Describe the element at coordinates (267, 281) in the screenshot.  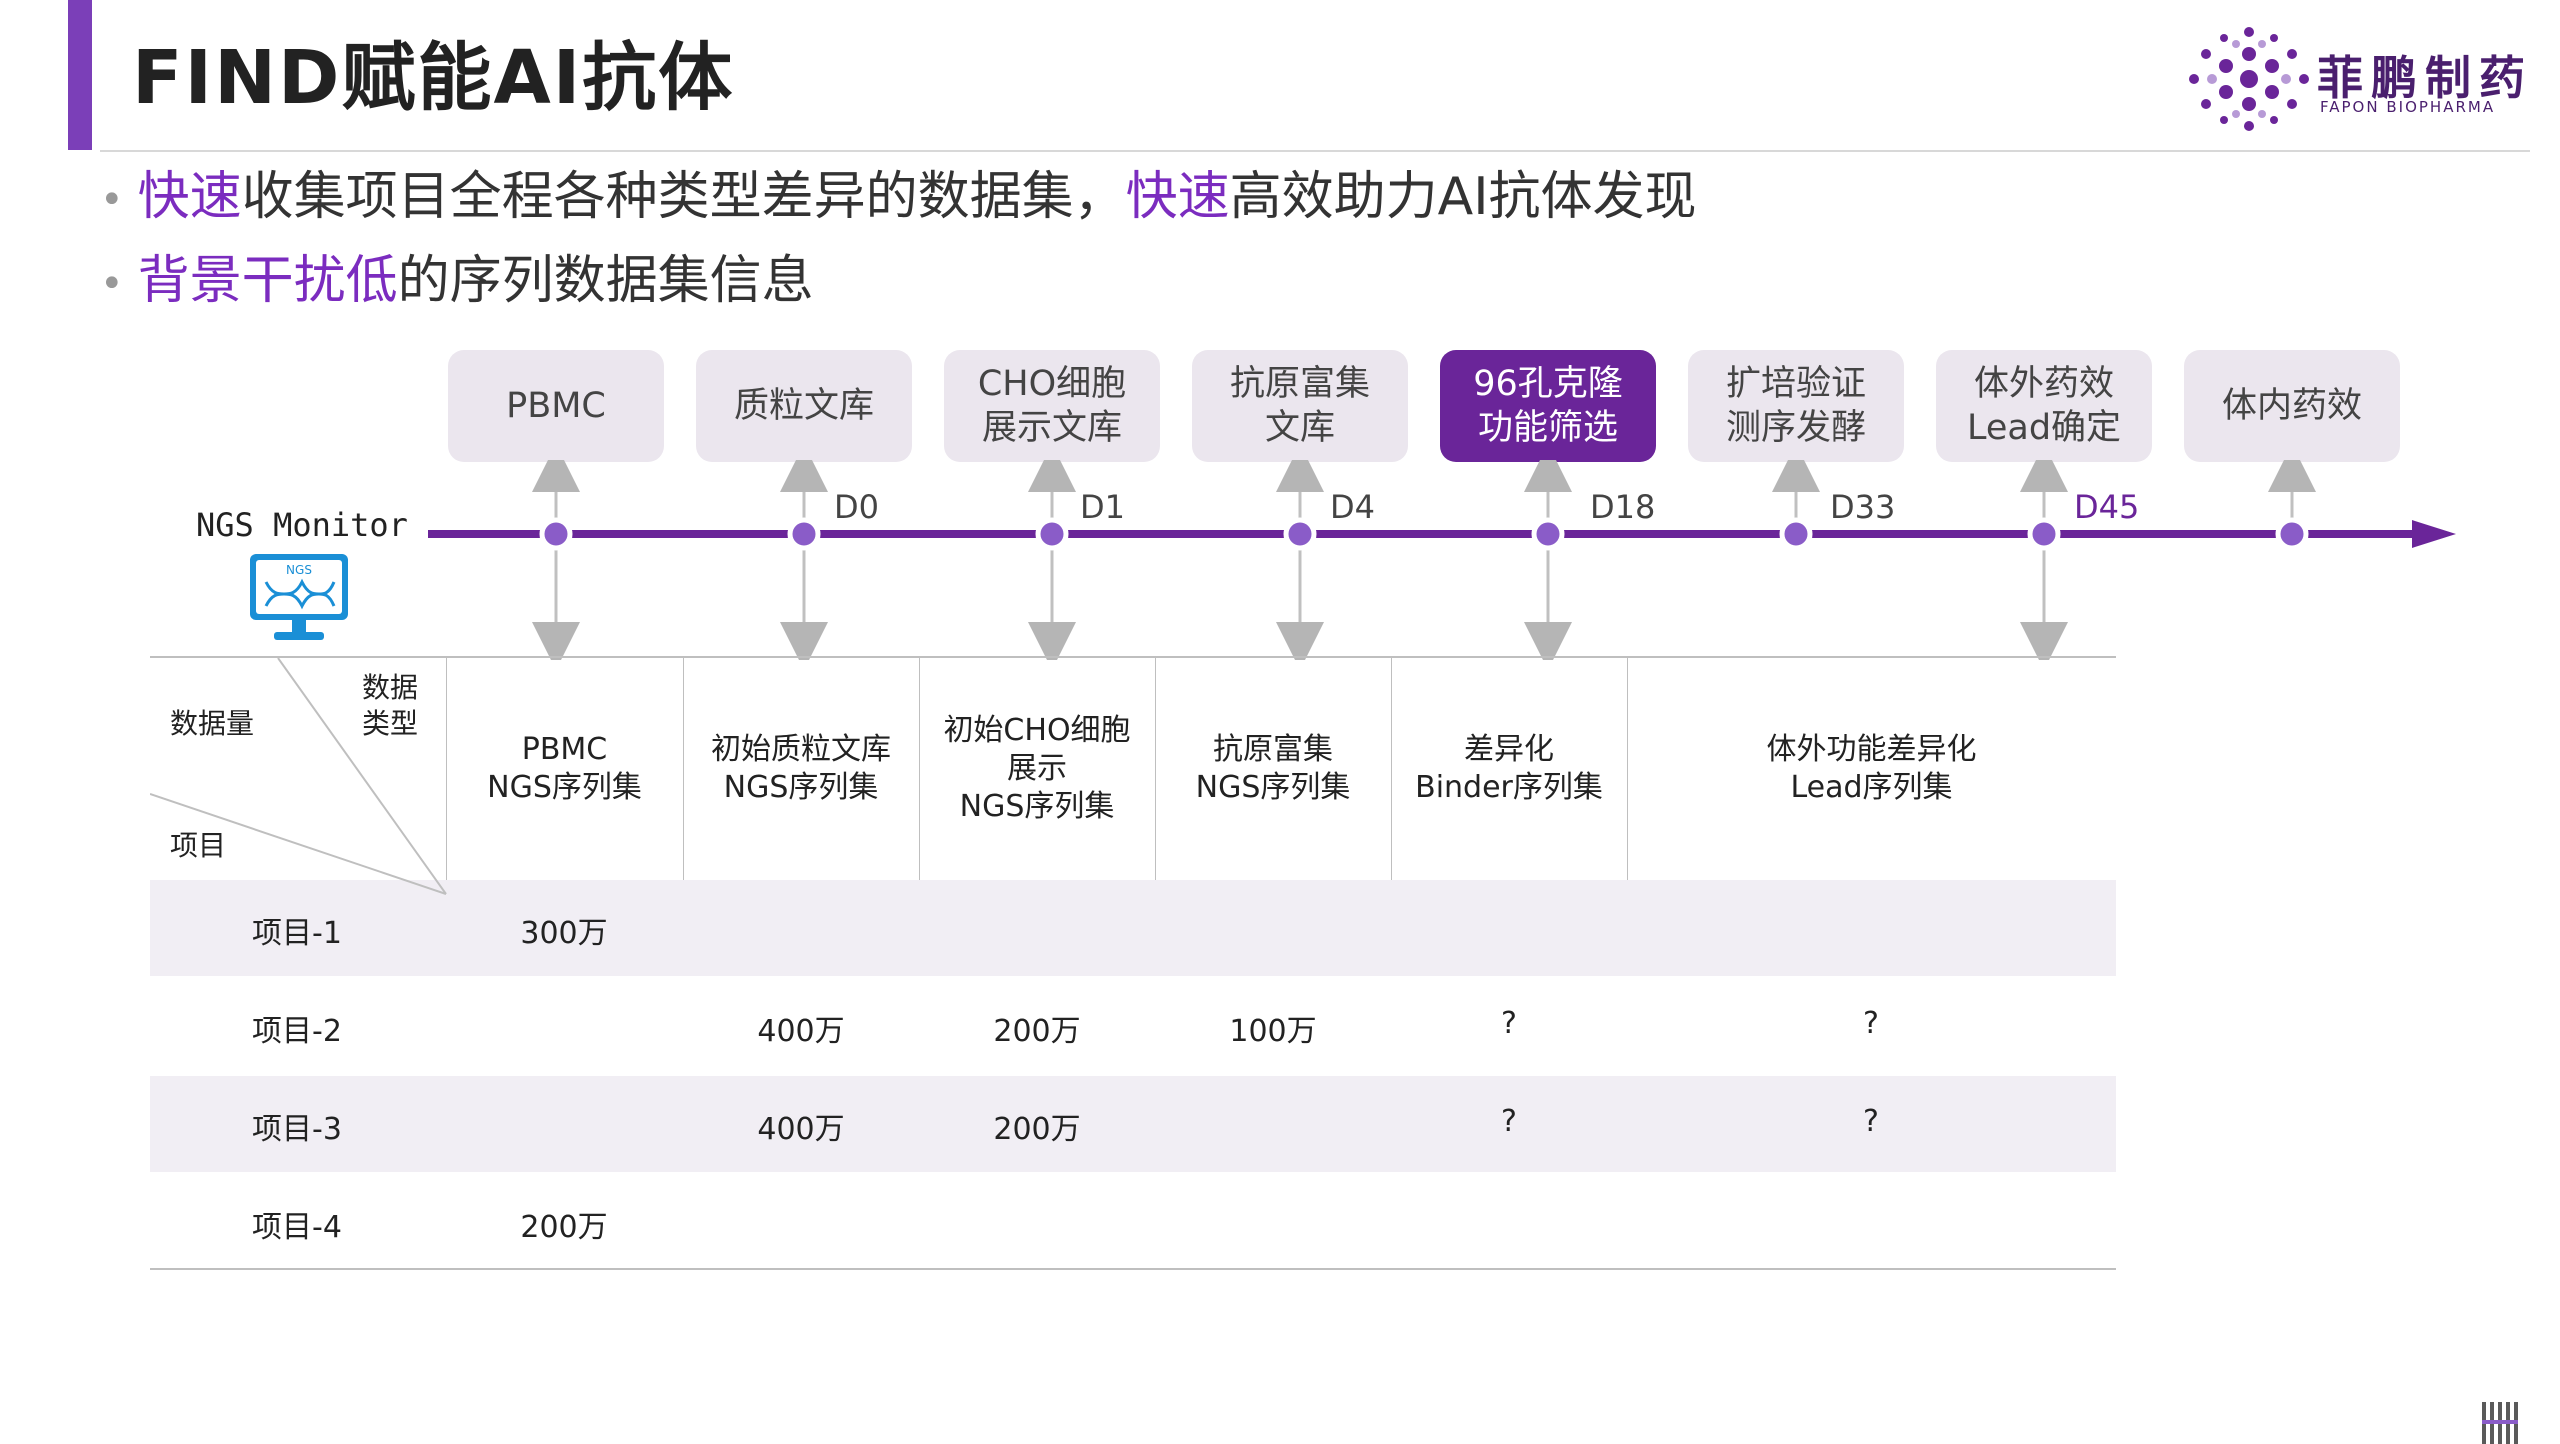
I see `bullet-2-segment-1: 背景干扰低` at that location.